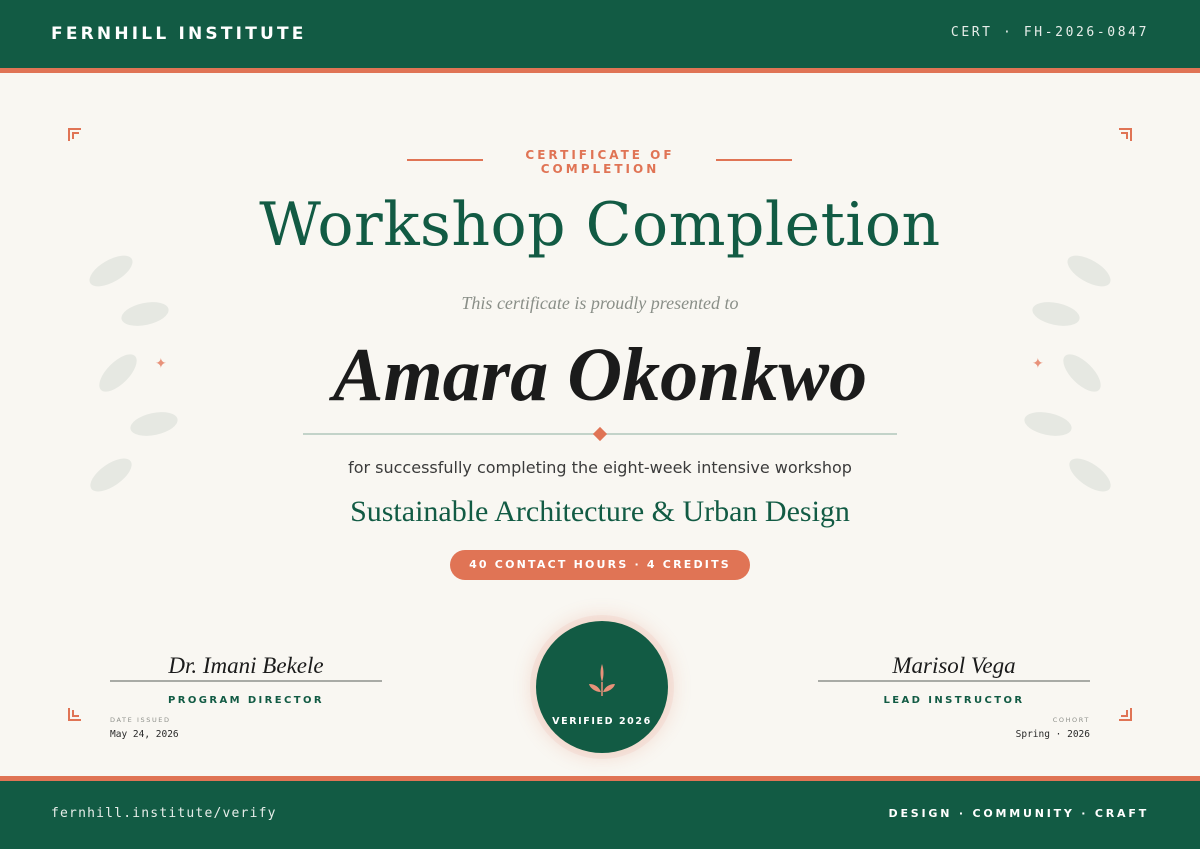  What do you see at coordinates (1049, 32) in the screenshot?
I see `certificate-number: CERT · FH-2026-0847` at bounding box center [1049, 32].